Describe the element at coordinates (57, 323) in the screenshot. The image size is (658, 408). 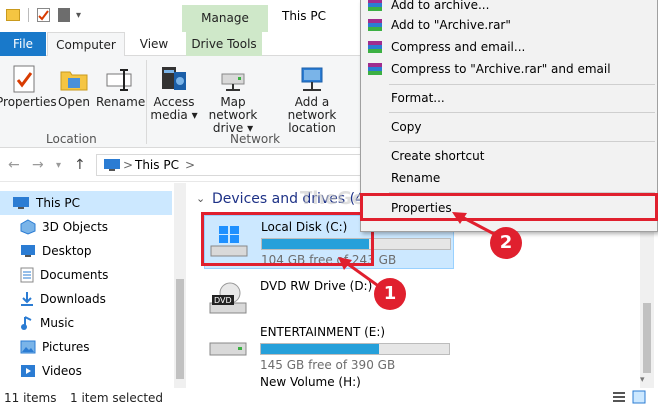
I see `nav-item-label: Music` at that location.